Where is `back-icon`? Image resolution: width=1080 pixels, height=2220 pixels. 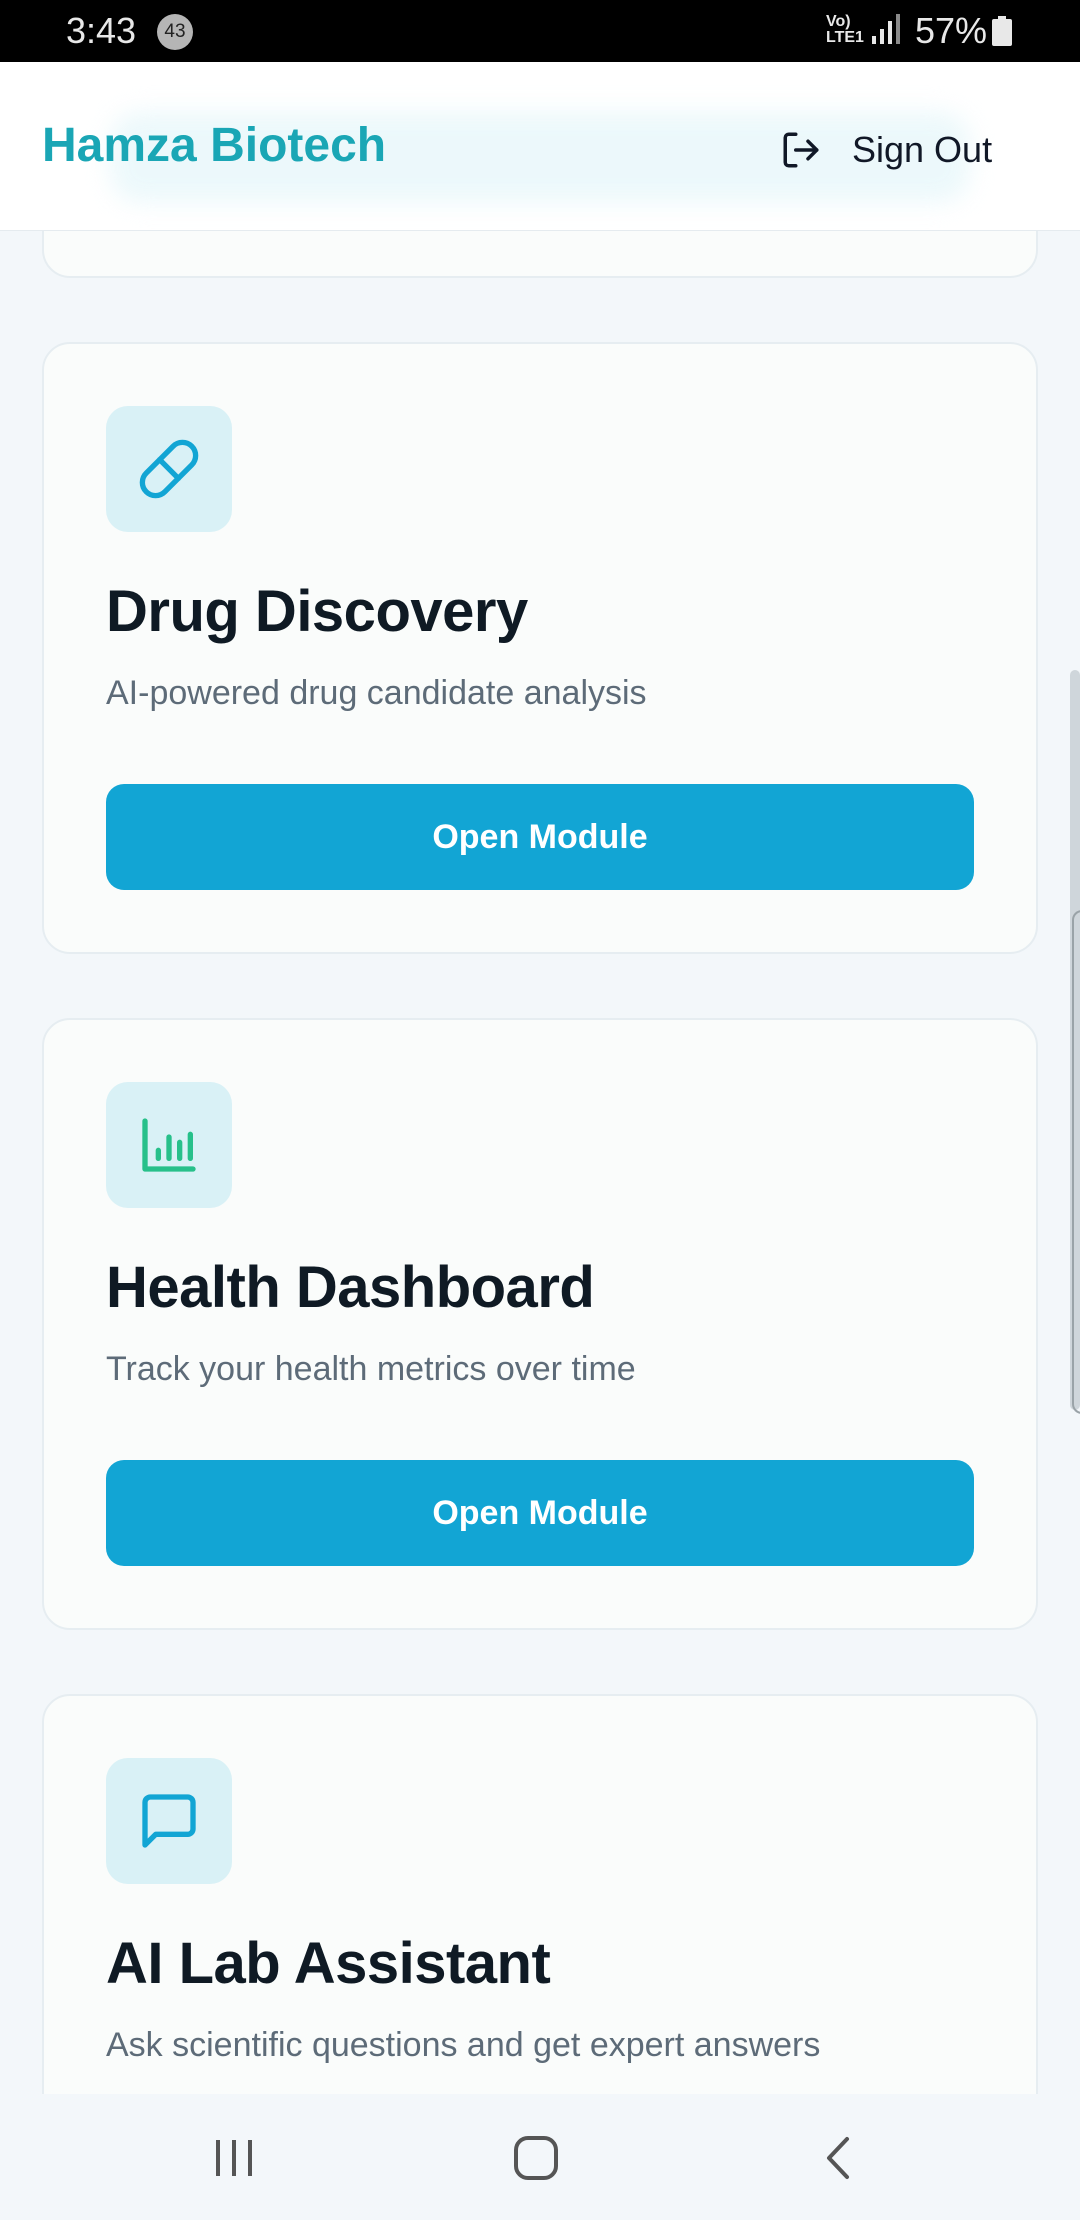 back-icon is located at coordinates (838, 2158).